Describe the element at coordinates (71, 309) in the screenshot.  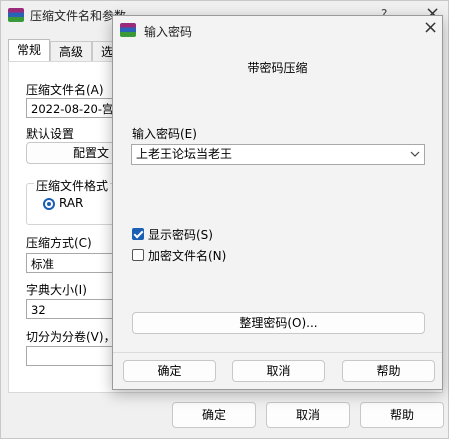
I see `dictionary-select: 32` at that location.